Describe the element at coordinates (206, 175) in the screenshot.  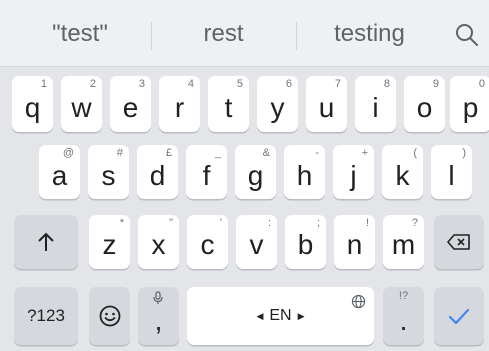
I see `key-label: f` at that location.